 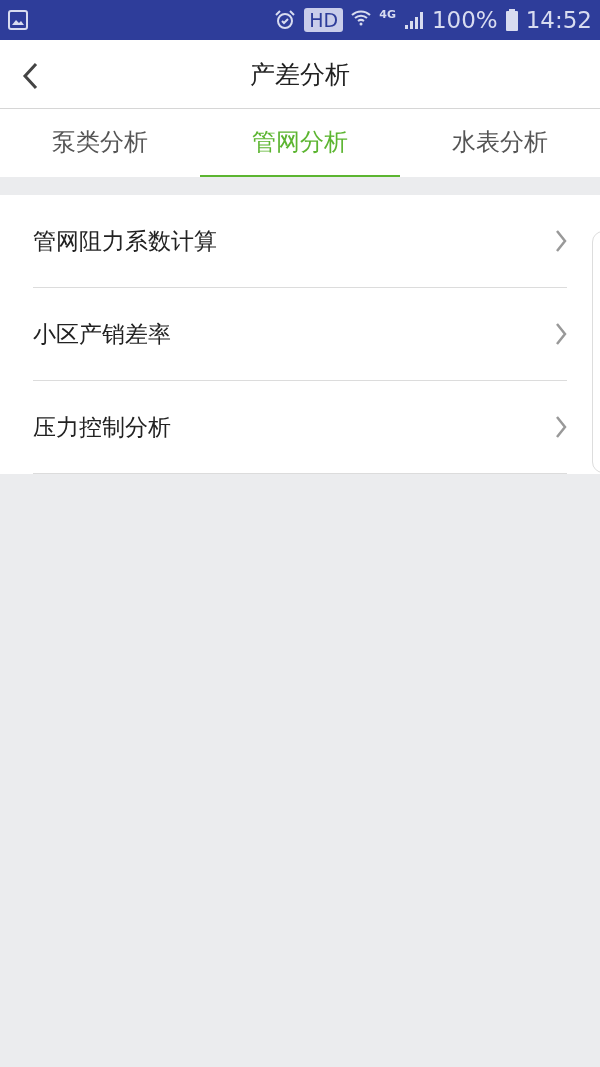 What do you see at coordinates (413, 20) in the screenshot?
I see `signal-icon` at bounding box center [413, 20].